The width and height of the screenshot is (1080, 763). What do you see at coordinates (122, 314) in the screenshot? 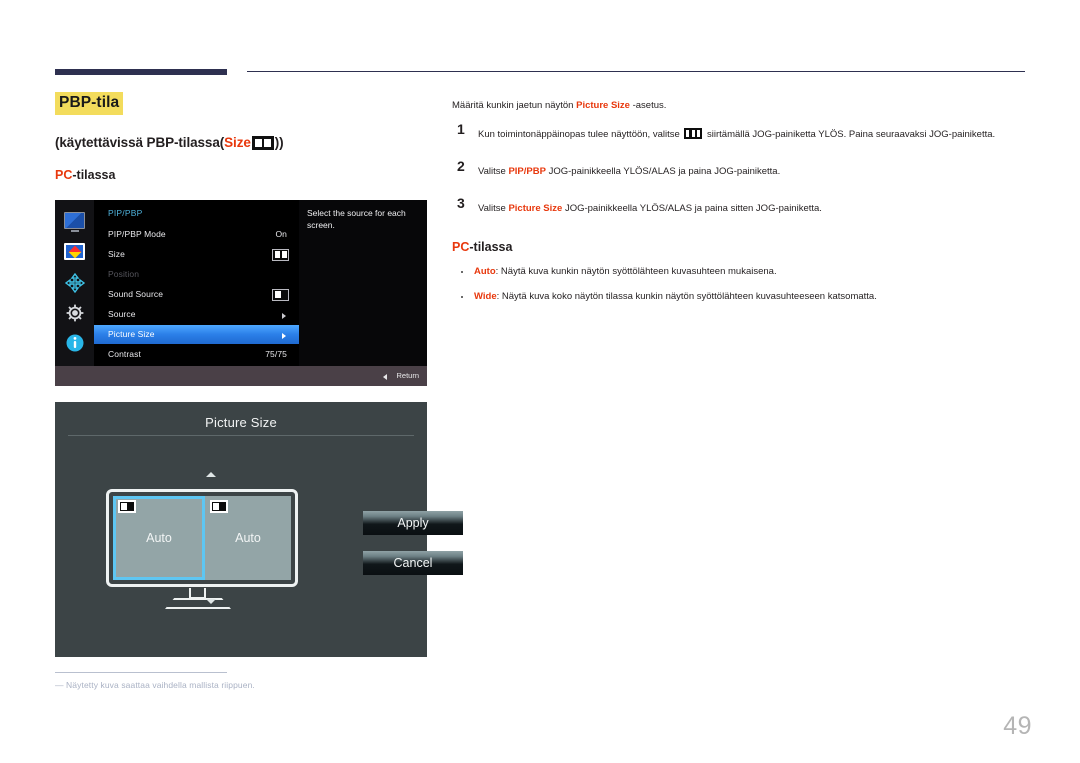
I see `osd-row-label: Source` at bounding box center [122, 314].